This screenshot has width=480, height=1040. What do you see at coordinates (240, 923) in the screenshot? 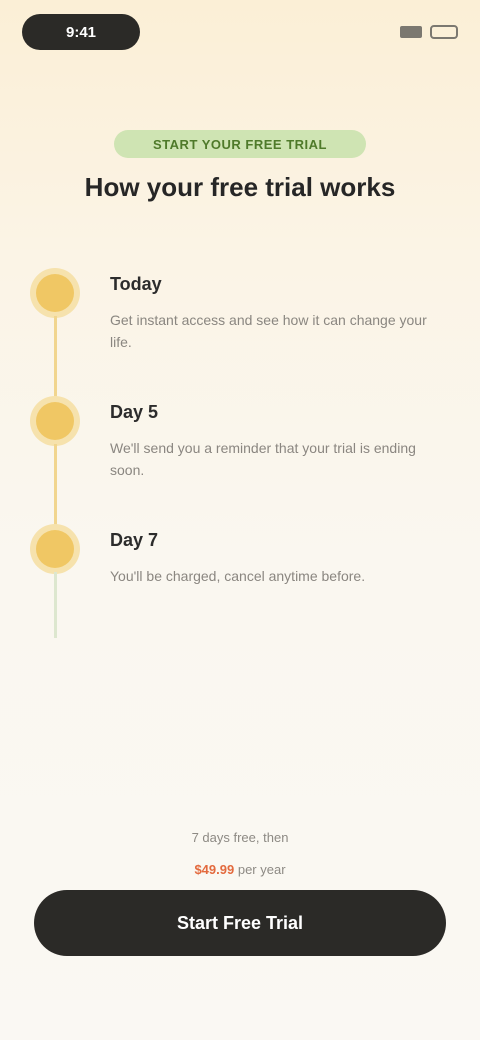
I see `start-trial-button: Start Free Trial` at bounding box center [240, 923].